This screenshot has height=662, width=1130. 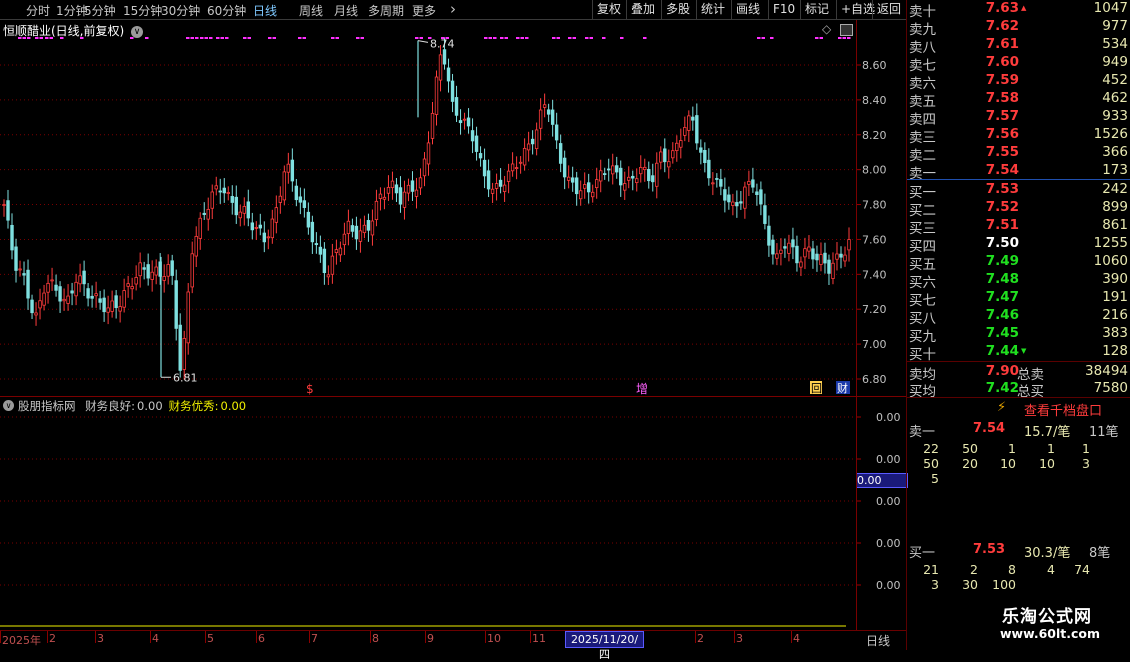 What do you see at coordinates (8, 405) in the screenshot?
I see `indicator-menu-icon: ∨` at bounding box center [8, 405].